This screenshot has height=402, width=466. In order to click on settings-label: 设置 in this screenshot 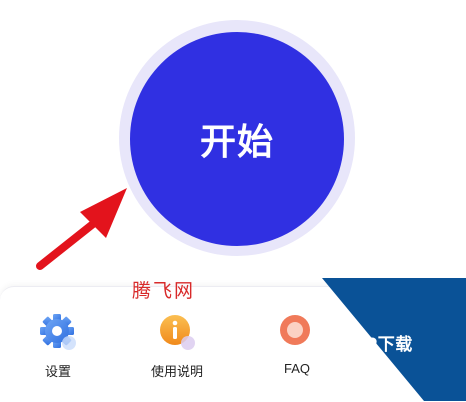, I will do `click(57, 371)`.